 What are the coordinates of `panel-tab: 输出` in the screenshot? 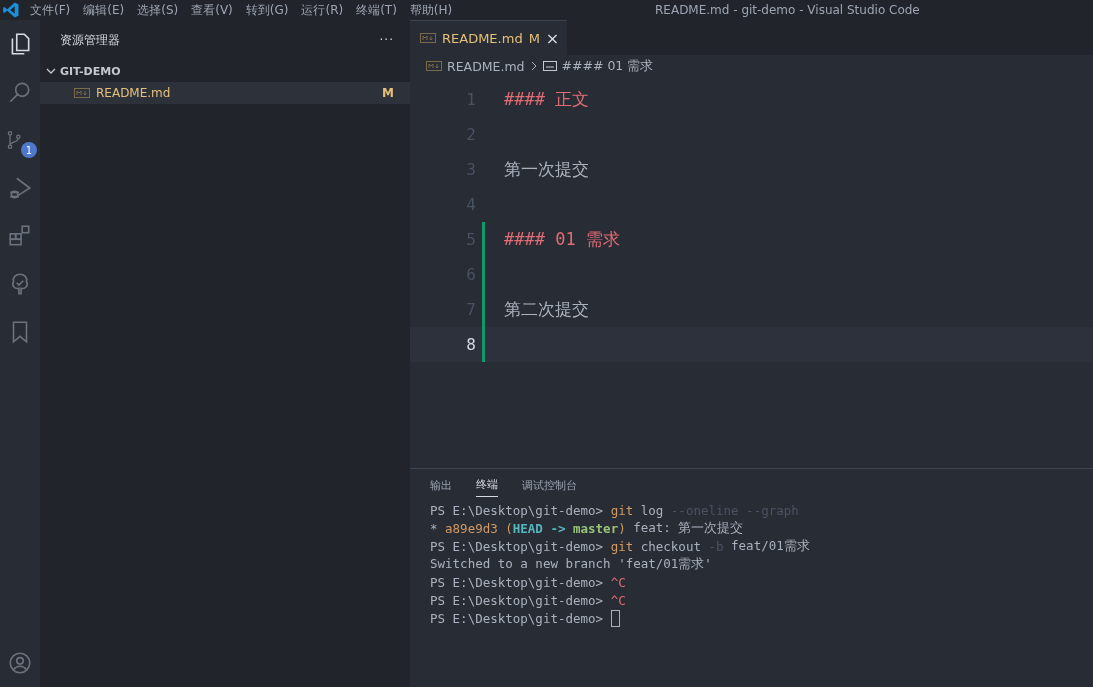 It's located at (441, 485).